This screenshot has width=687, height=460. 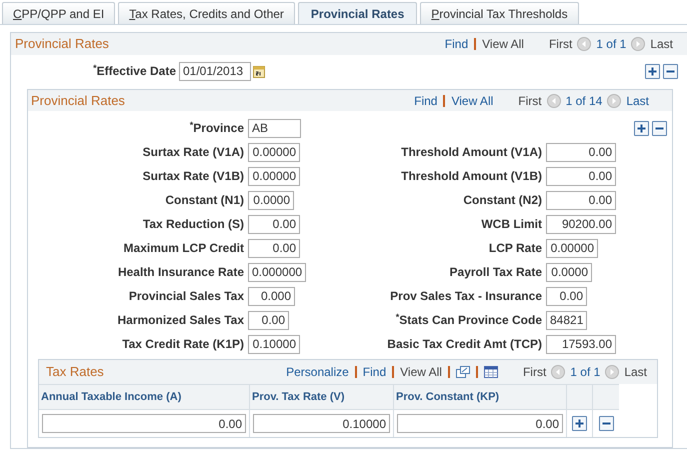 What do you see at coordinates (499, 13) in the screenshot?
I see `tab: Provincial Tax Thresholds` at bounding box center [499, 13].